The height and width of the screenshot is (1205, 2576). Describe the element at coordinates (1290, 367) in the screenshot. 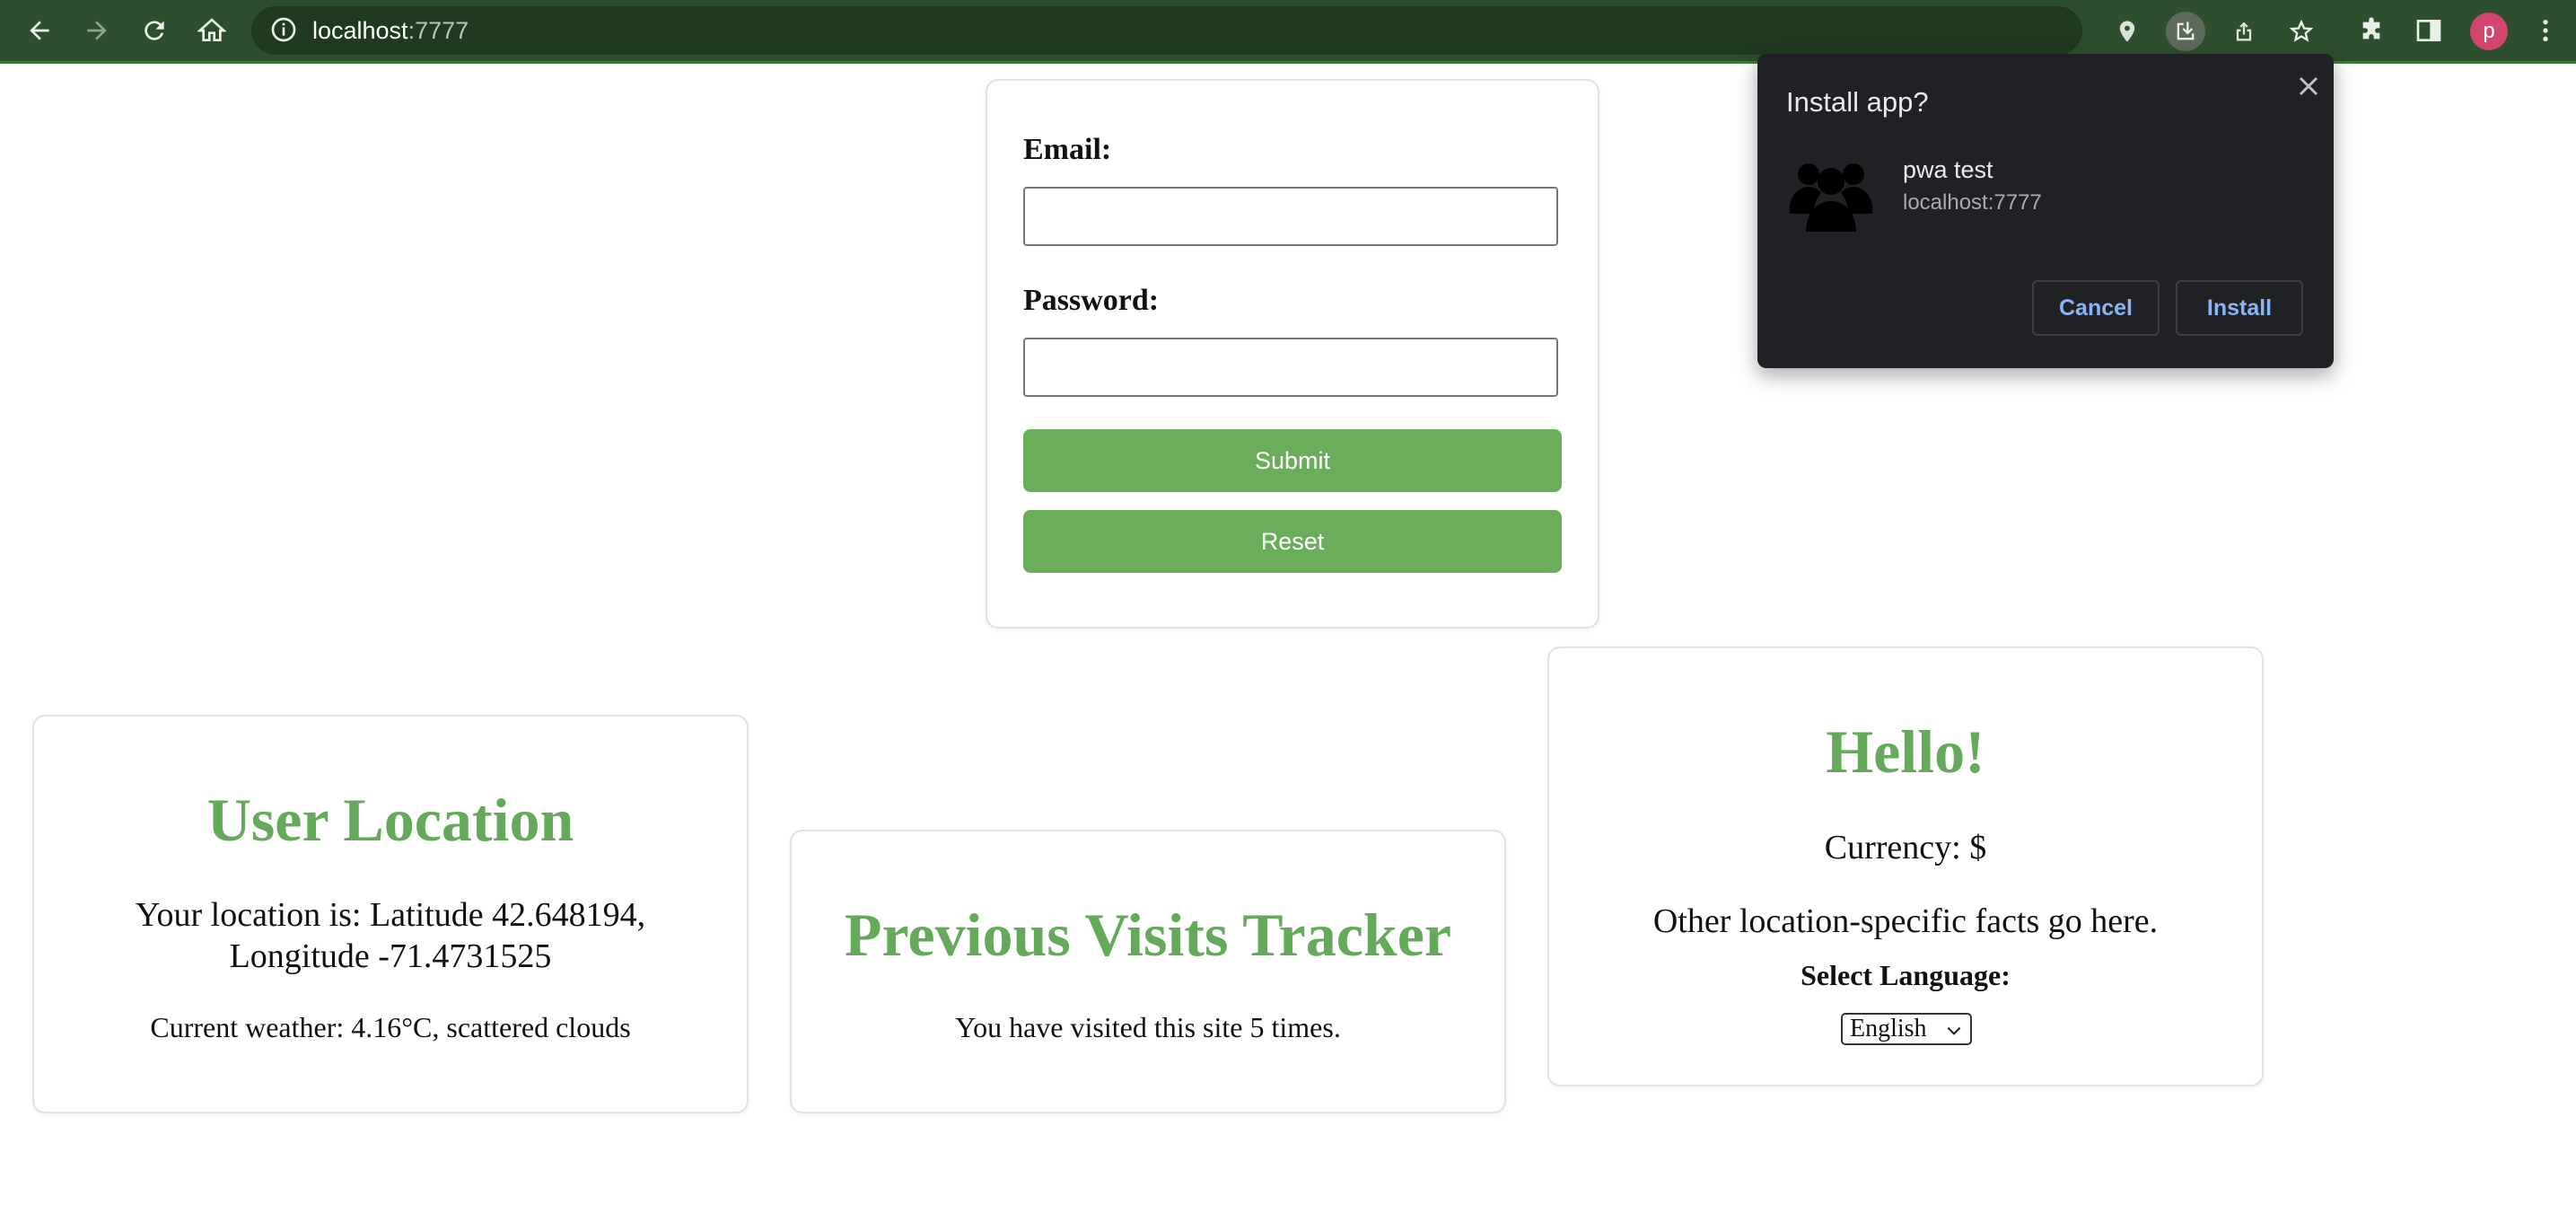

I see `password-field` at that location.